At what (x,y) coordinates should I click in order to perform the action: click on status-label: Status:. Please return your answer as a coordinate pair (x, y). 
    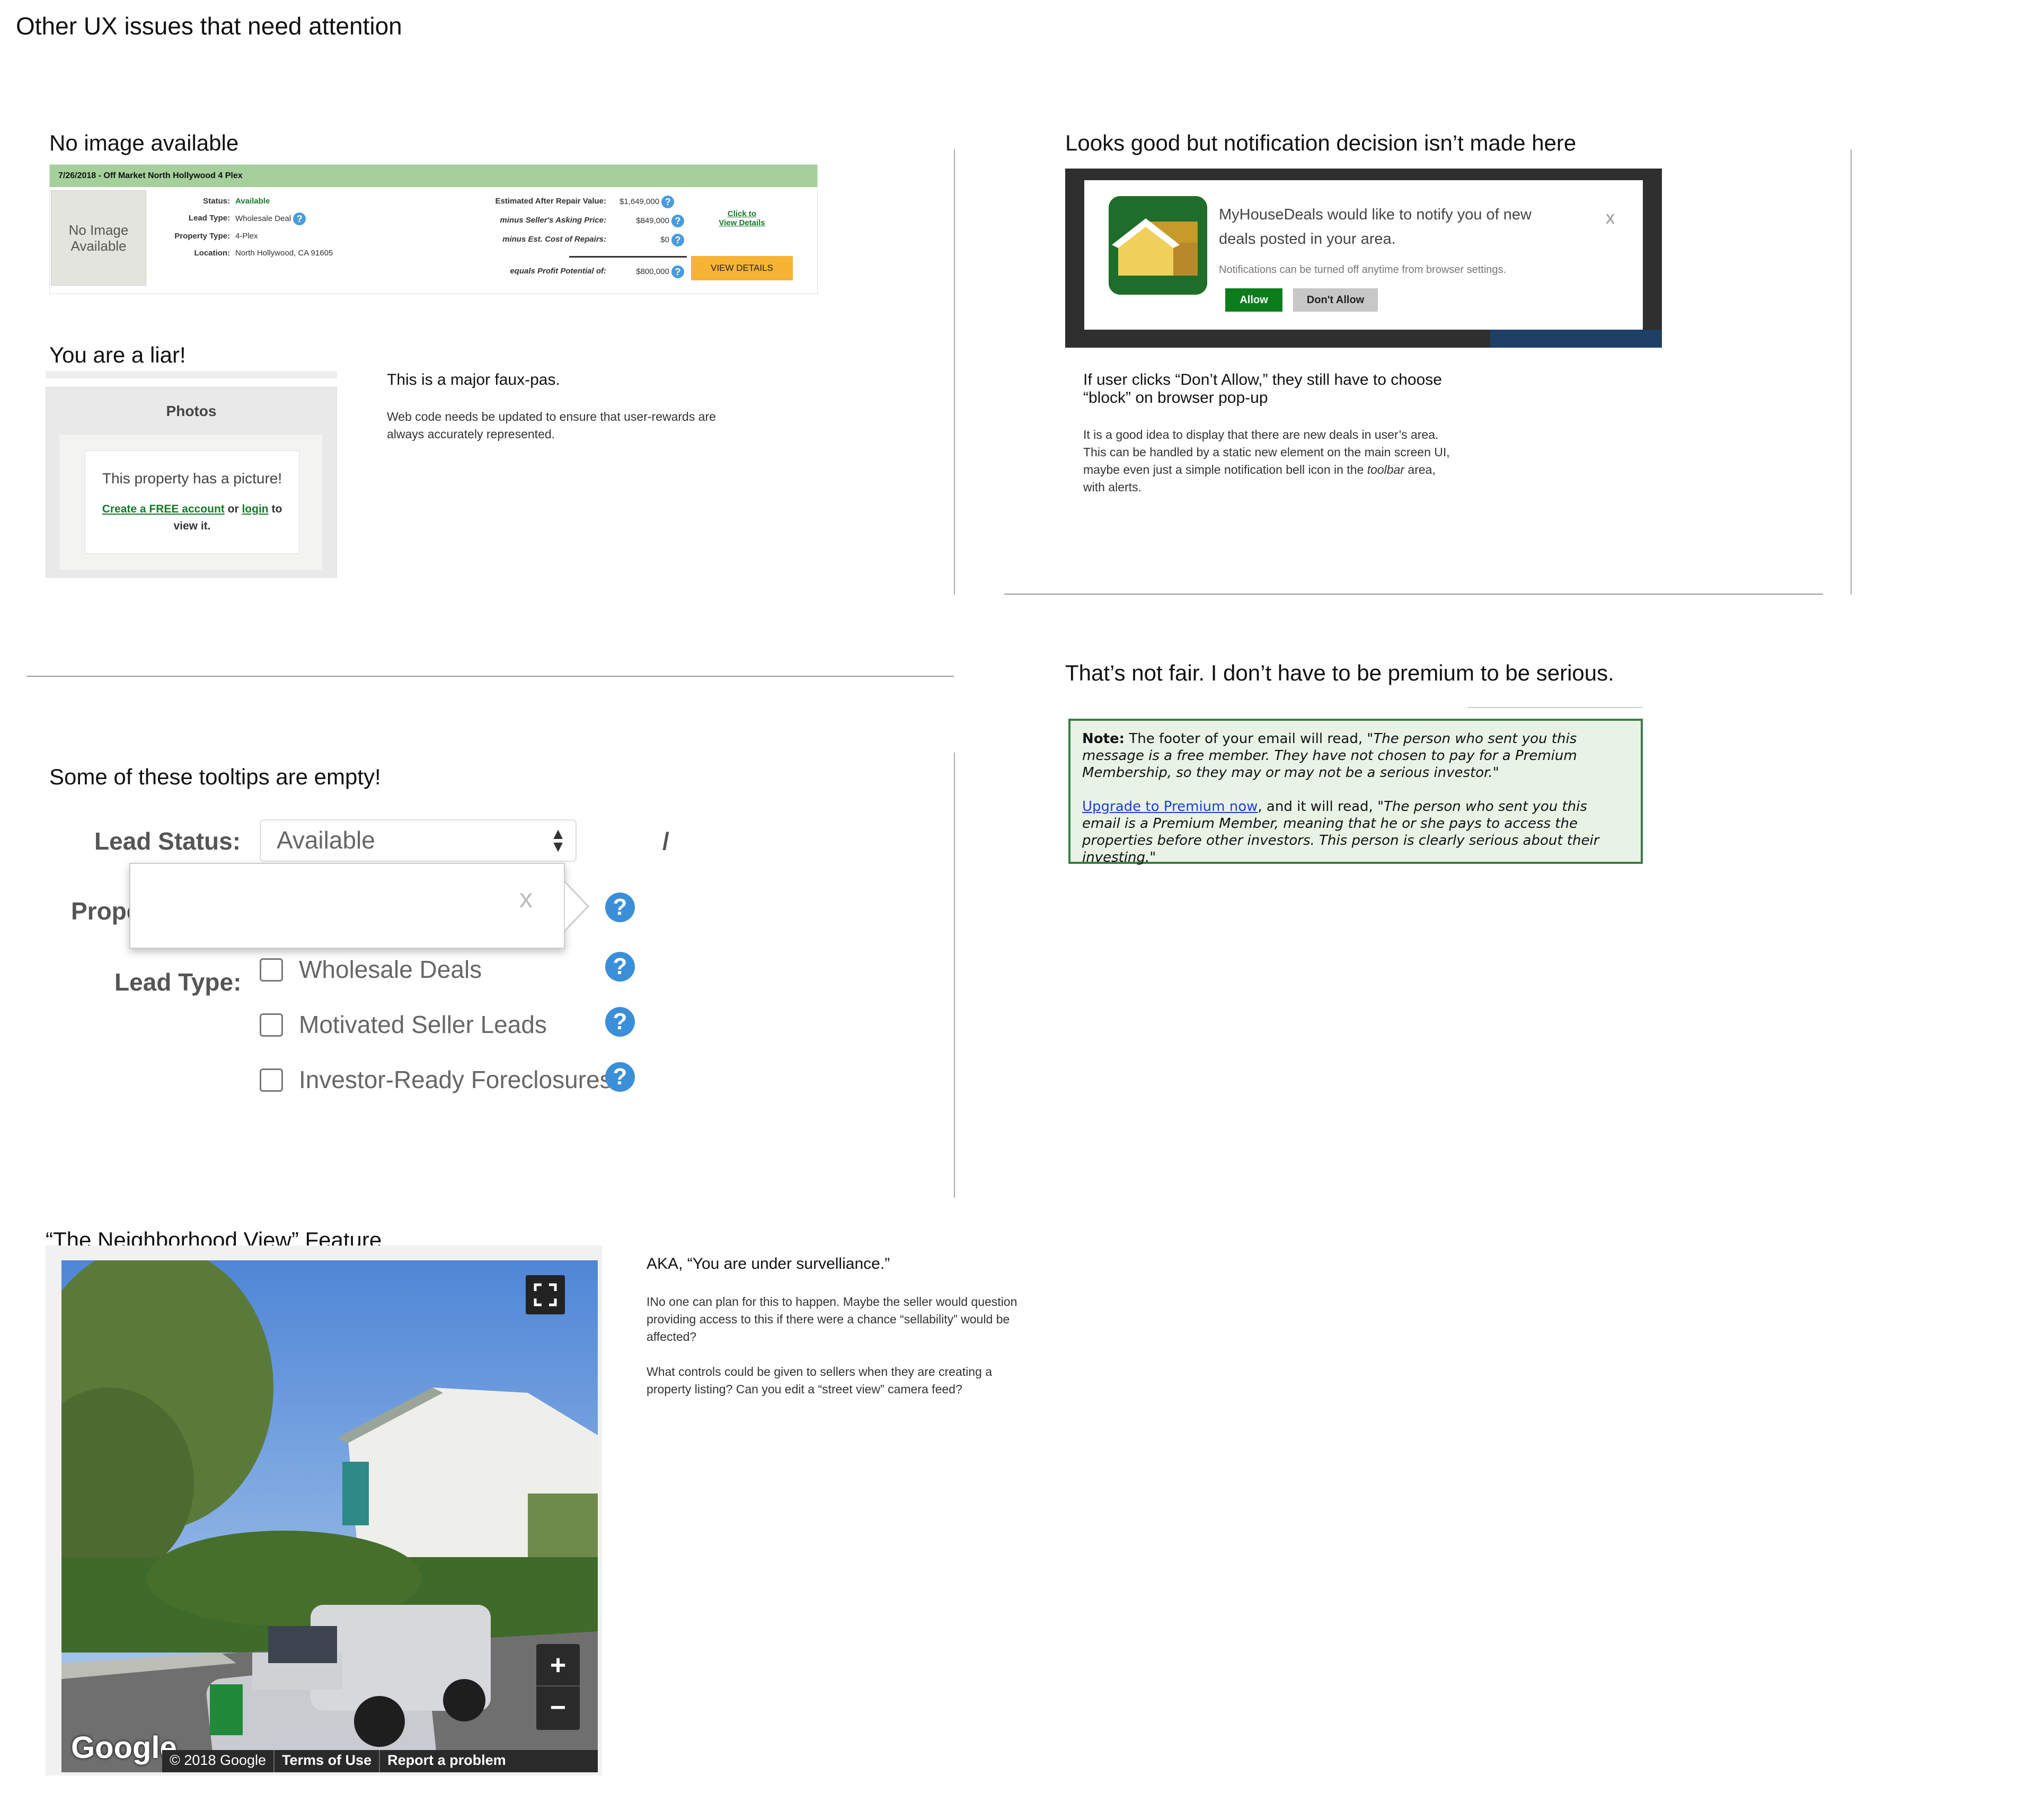
    Looking at the image, I should click on (216, 201).